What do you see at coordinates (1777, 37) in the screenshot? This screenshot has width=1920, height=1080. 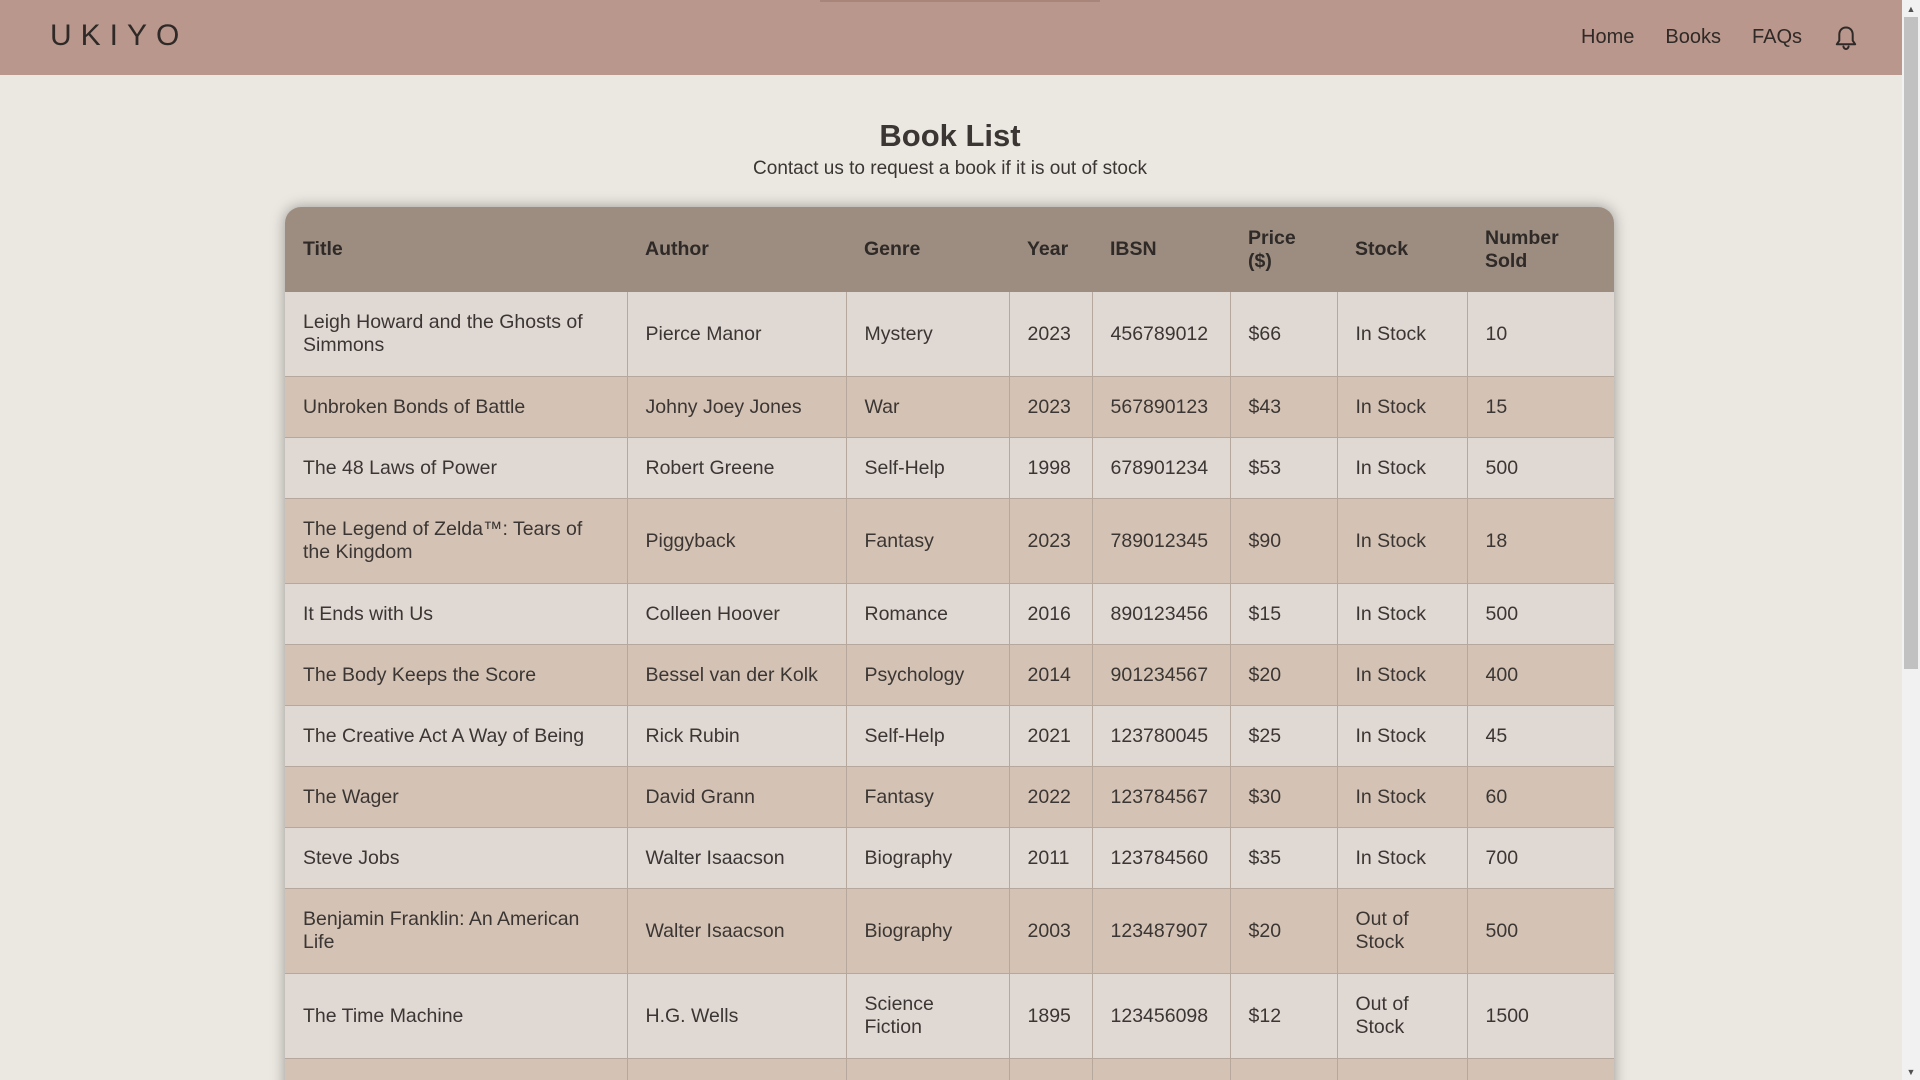 I see `nav-faqs-link: FAQs` at bounding box center [1777, 37].